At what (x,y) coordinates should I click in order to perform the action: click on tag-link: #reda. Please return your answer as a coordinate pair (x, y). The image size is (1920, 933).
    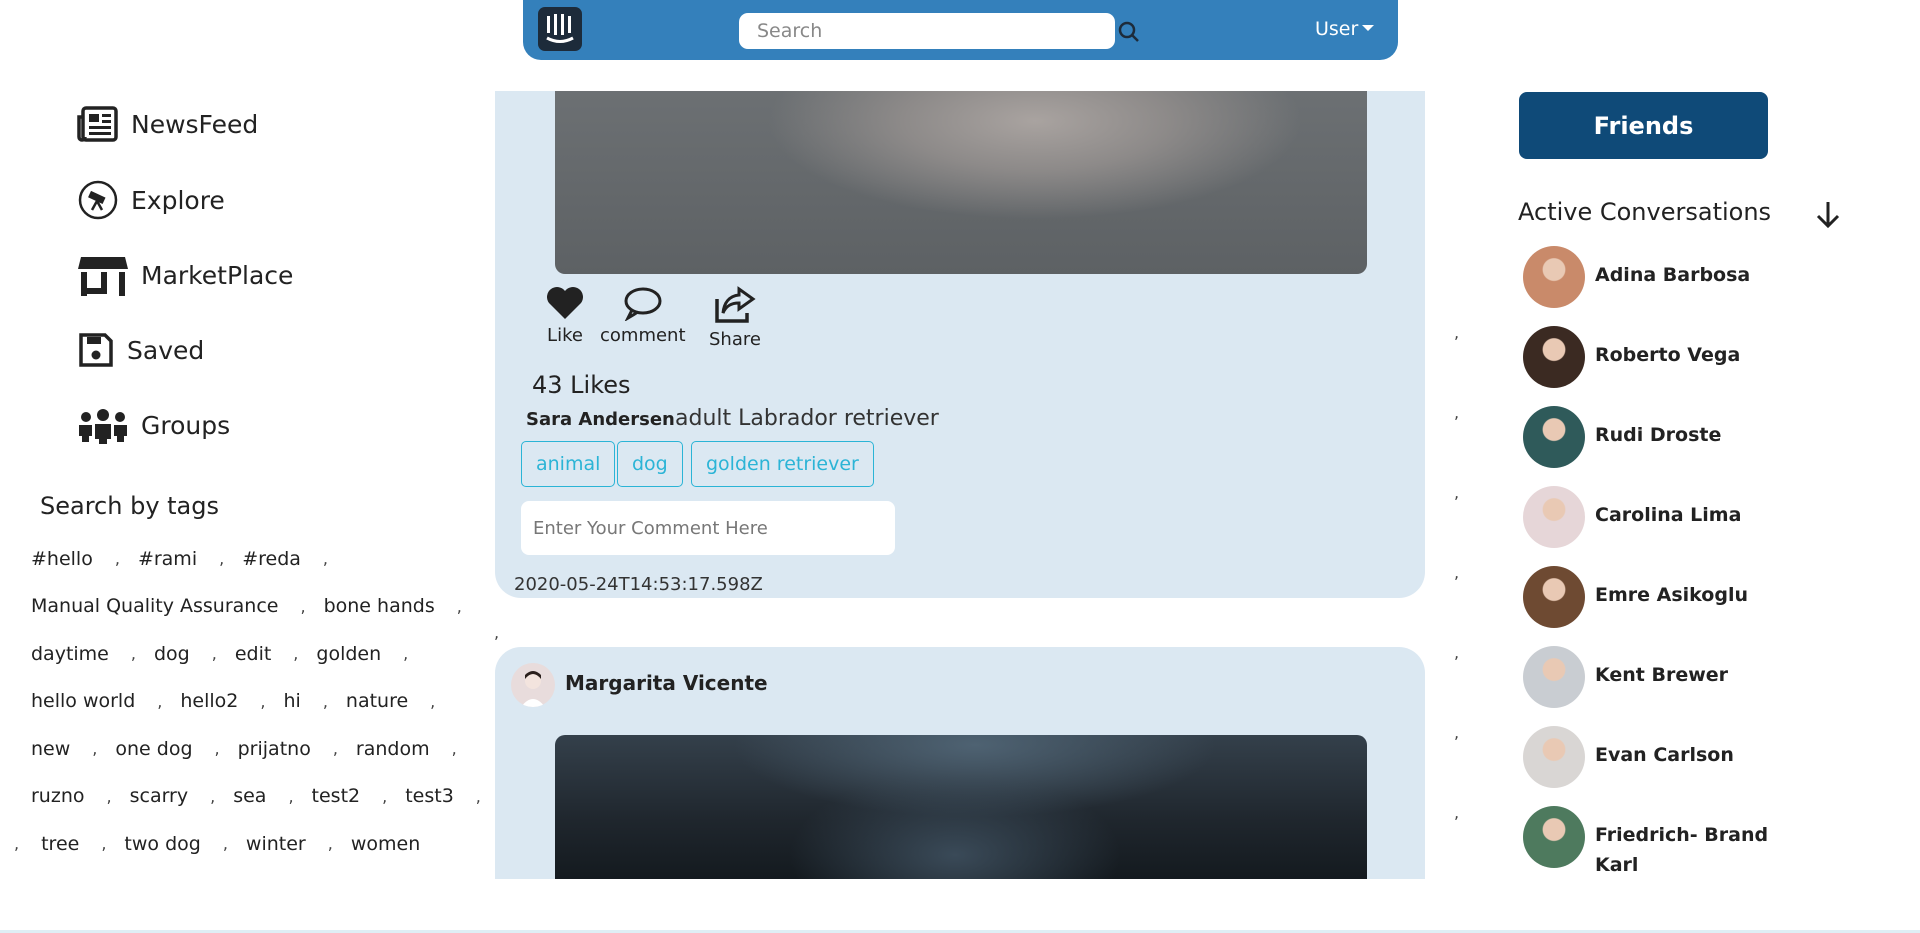
    Looking at the image, I should click on (271, 559).